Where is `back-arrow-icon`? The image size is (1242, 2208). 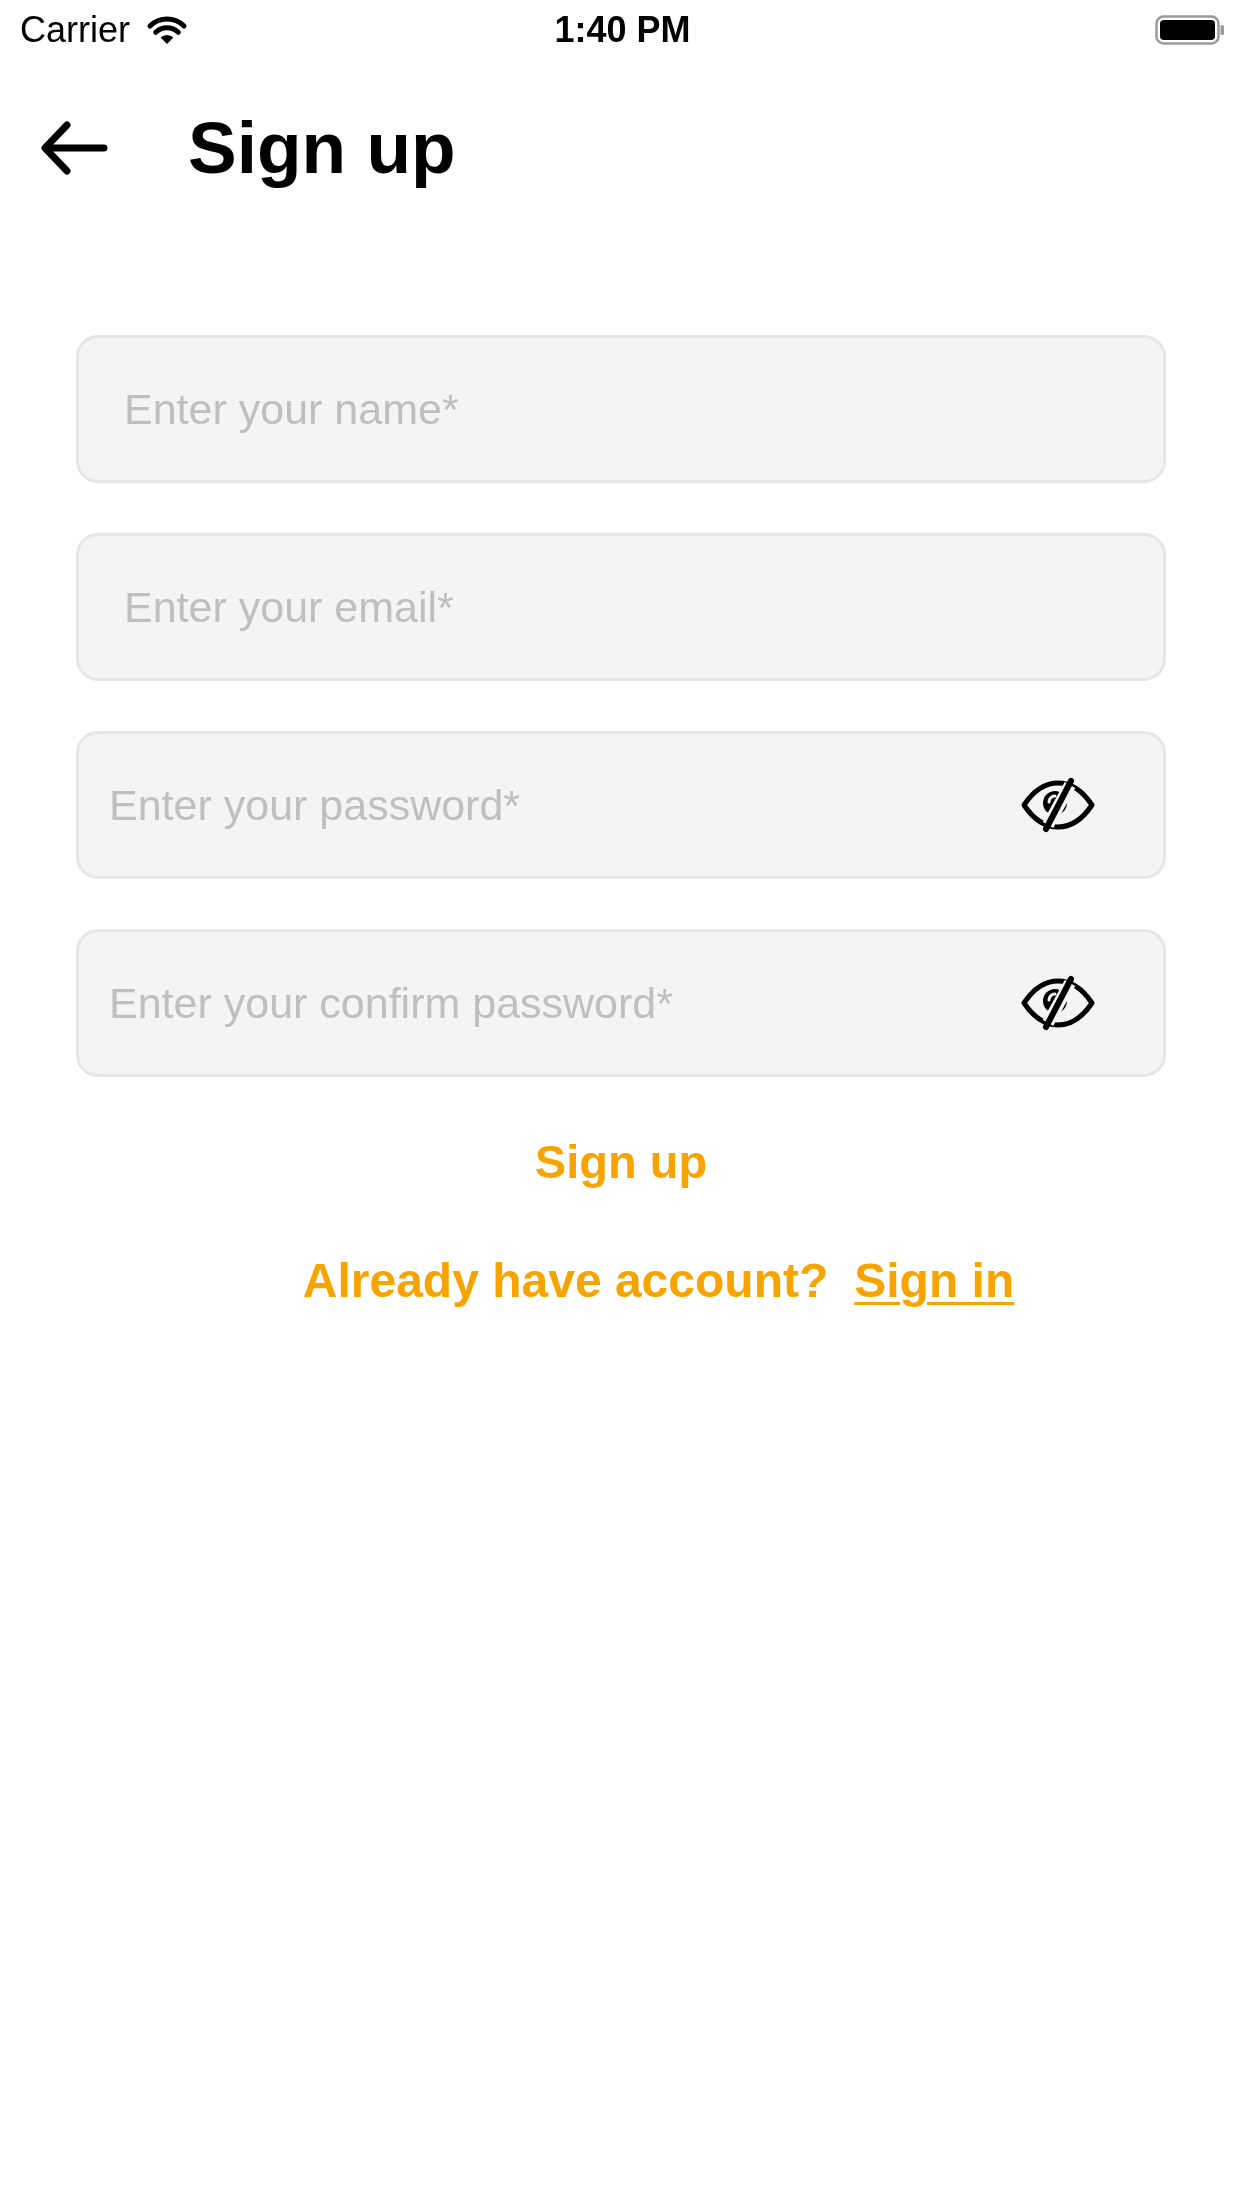
back-arrow-icon is located at coordinates (74, 148).